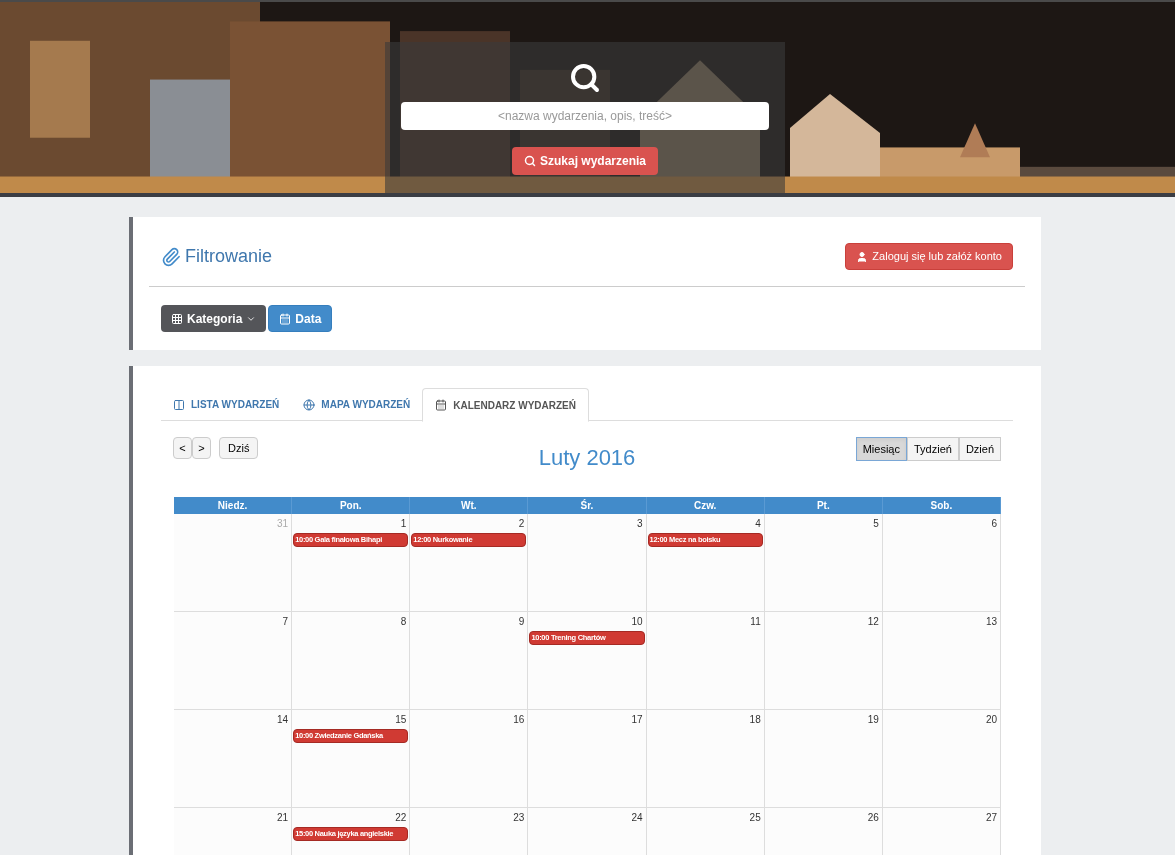  Describe the element at coordinates (283, 524) in the screenshot. I see `day-number: 31` at that location.